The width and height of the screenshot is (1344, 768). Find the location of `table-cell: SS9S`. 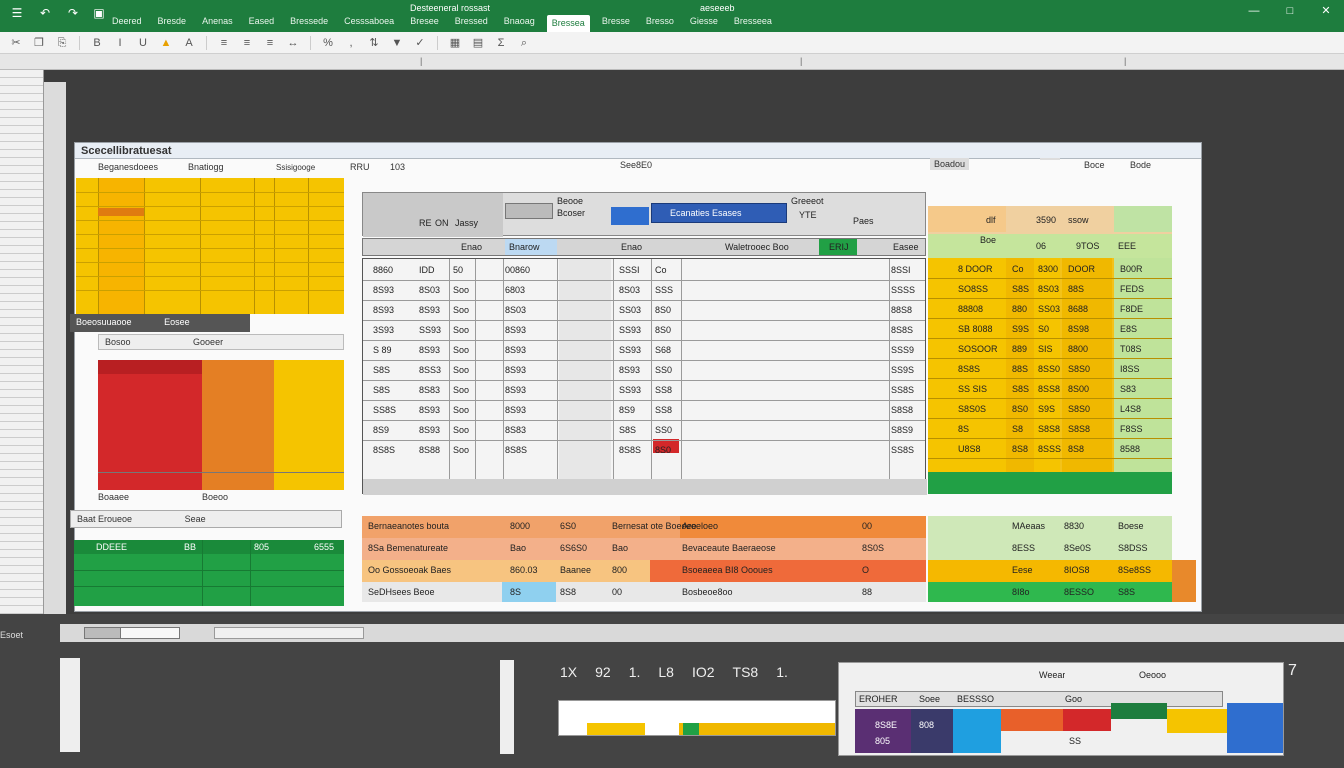

table-cell: SS9S is located at coordinates (902, 370).